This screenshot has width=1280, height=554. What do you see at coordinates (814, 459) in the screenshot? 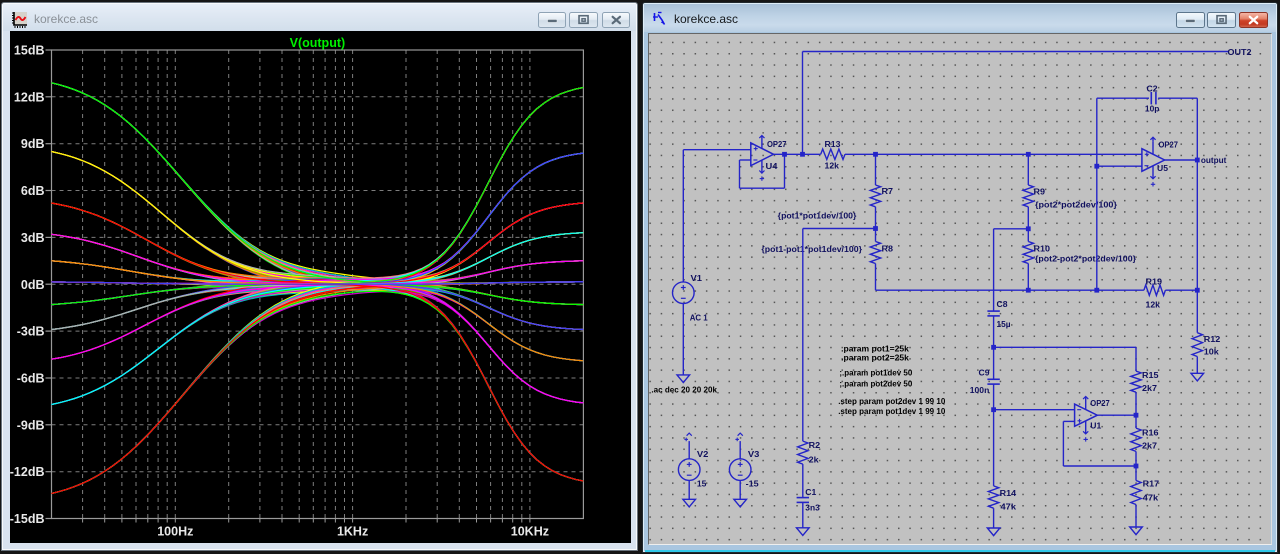
I see `svg-text: 2k` at bounding box center [814, 459].